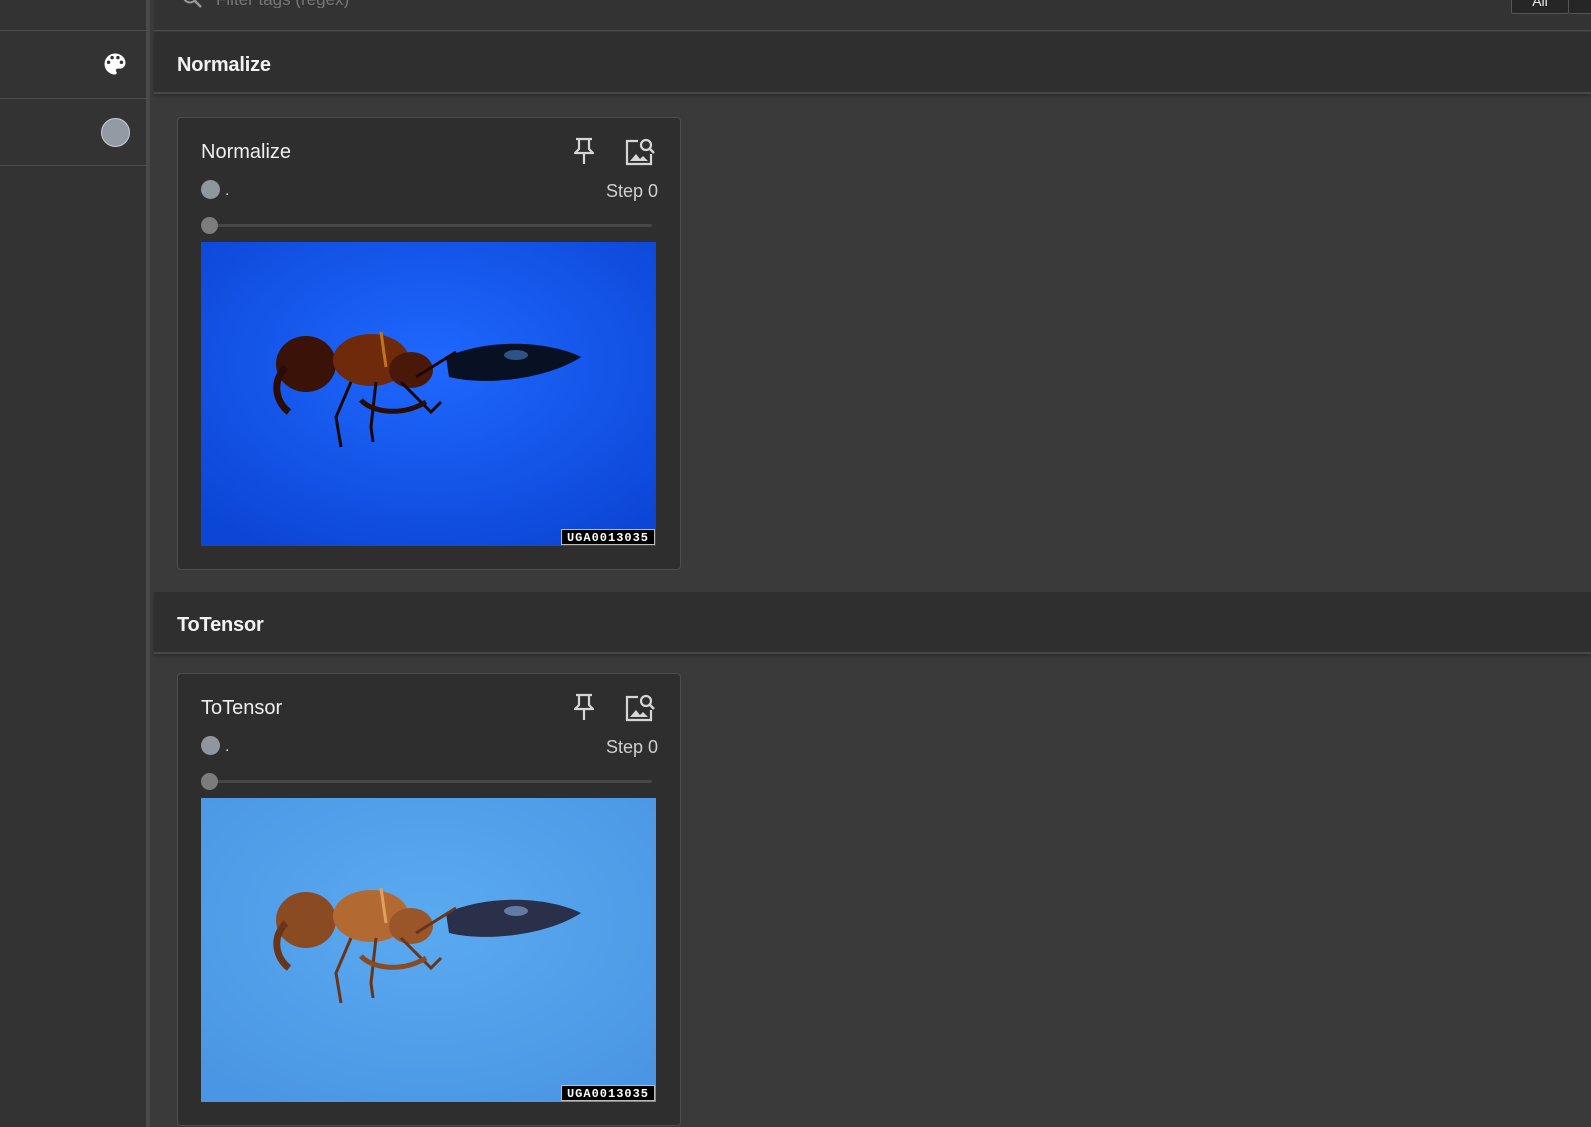 This screenshot has width=1591, height=1127. I want to click on palette-icon, so click(115, 64).